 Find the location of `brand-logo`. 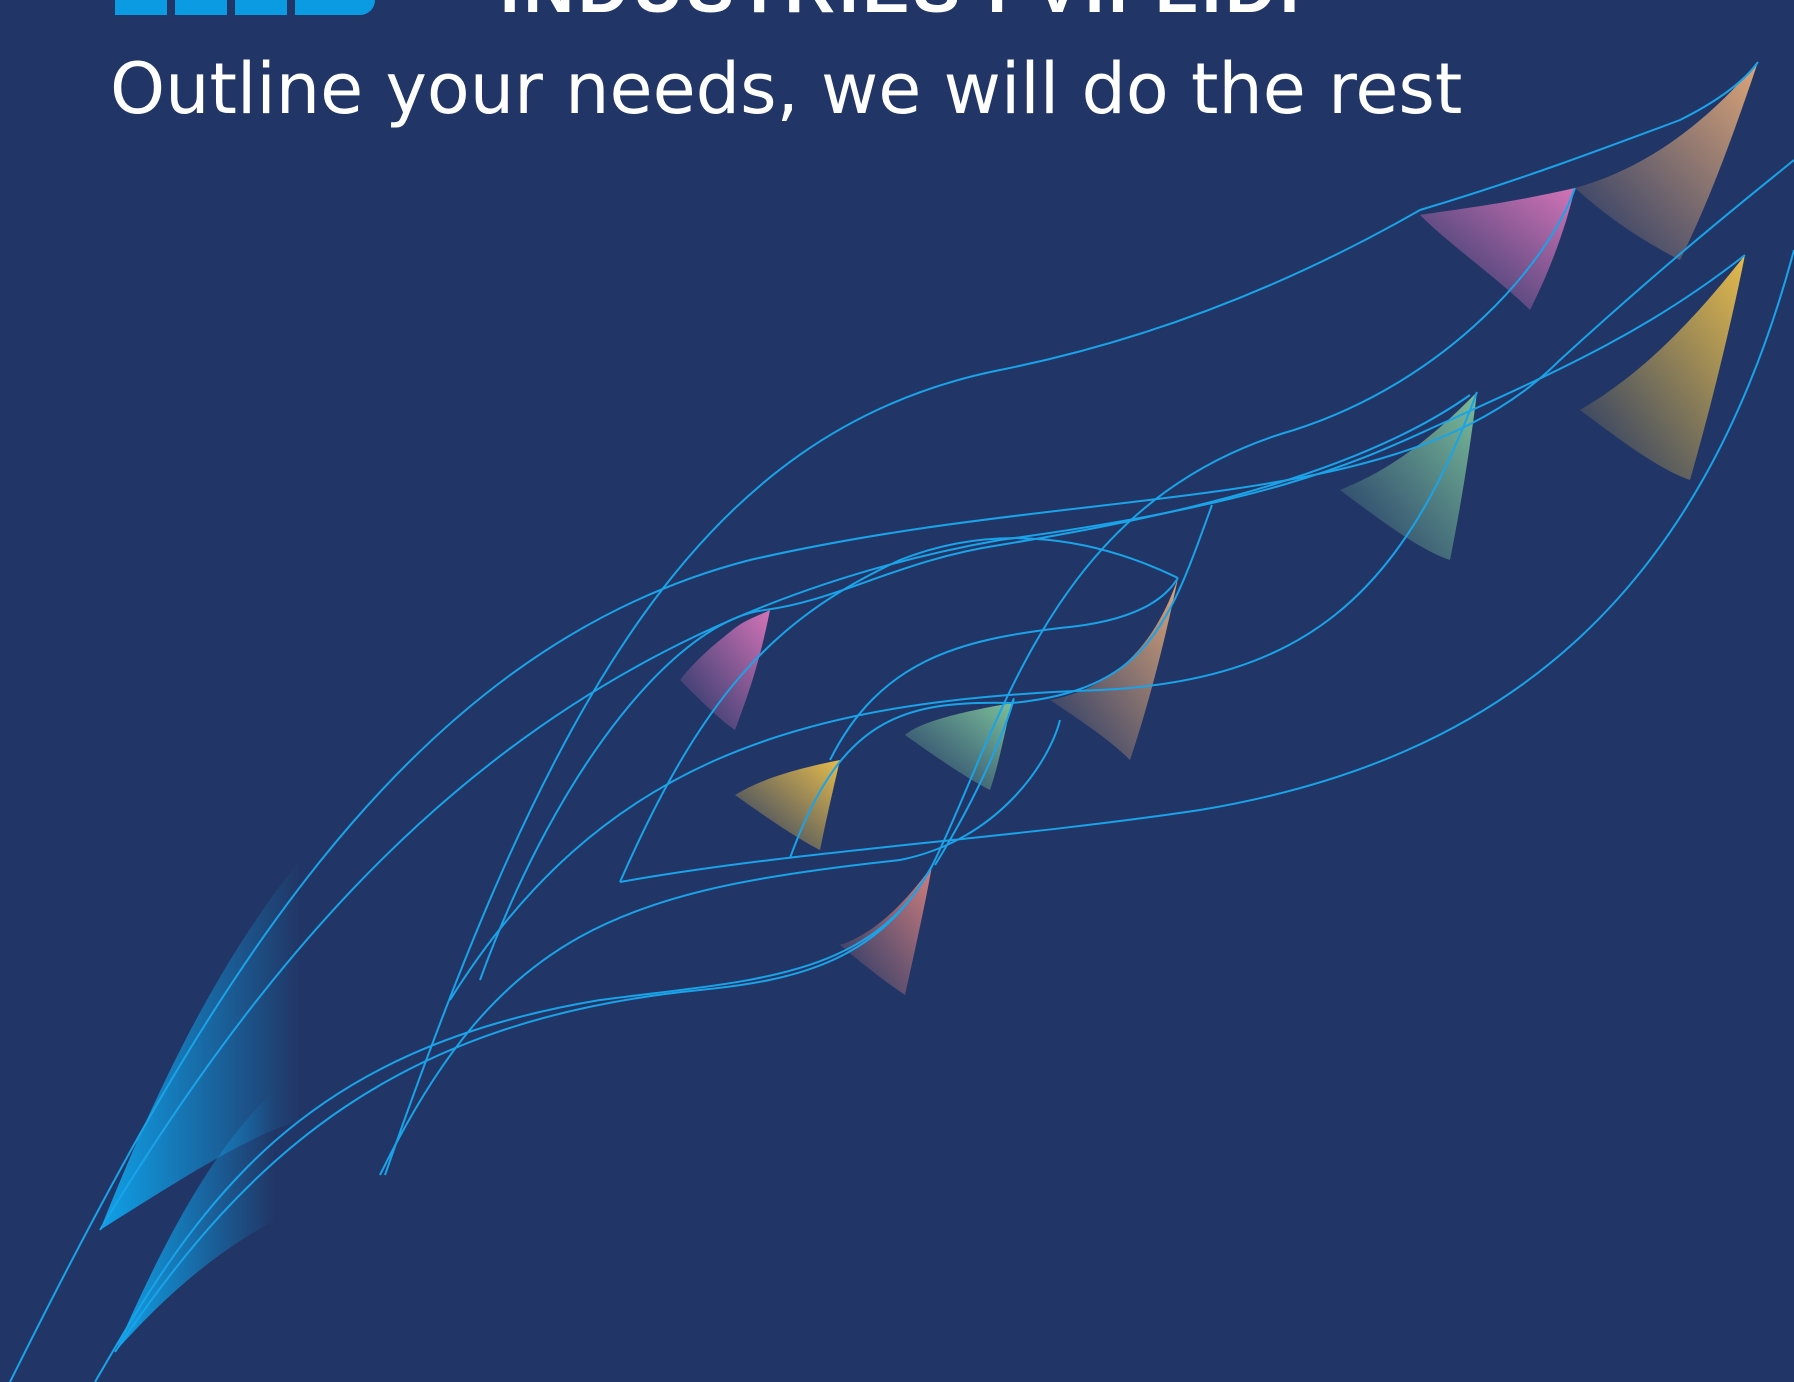

brand-logo is located at coordinates (265, 8).